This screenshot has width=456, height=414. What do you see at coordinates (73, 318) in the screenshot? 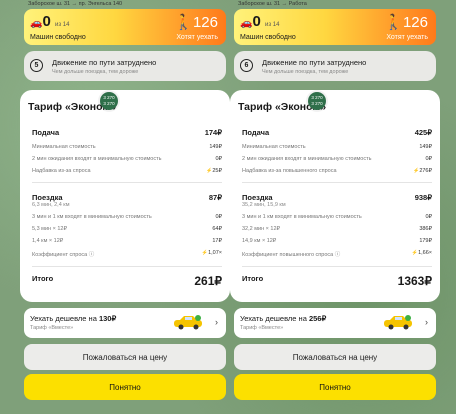
I see `cheaper-text: Уехать дешевле на 130₽` at bounding box center [73, 318].